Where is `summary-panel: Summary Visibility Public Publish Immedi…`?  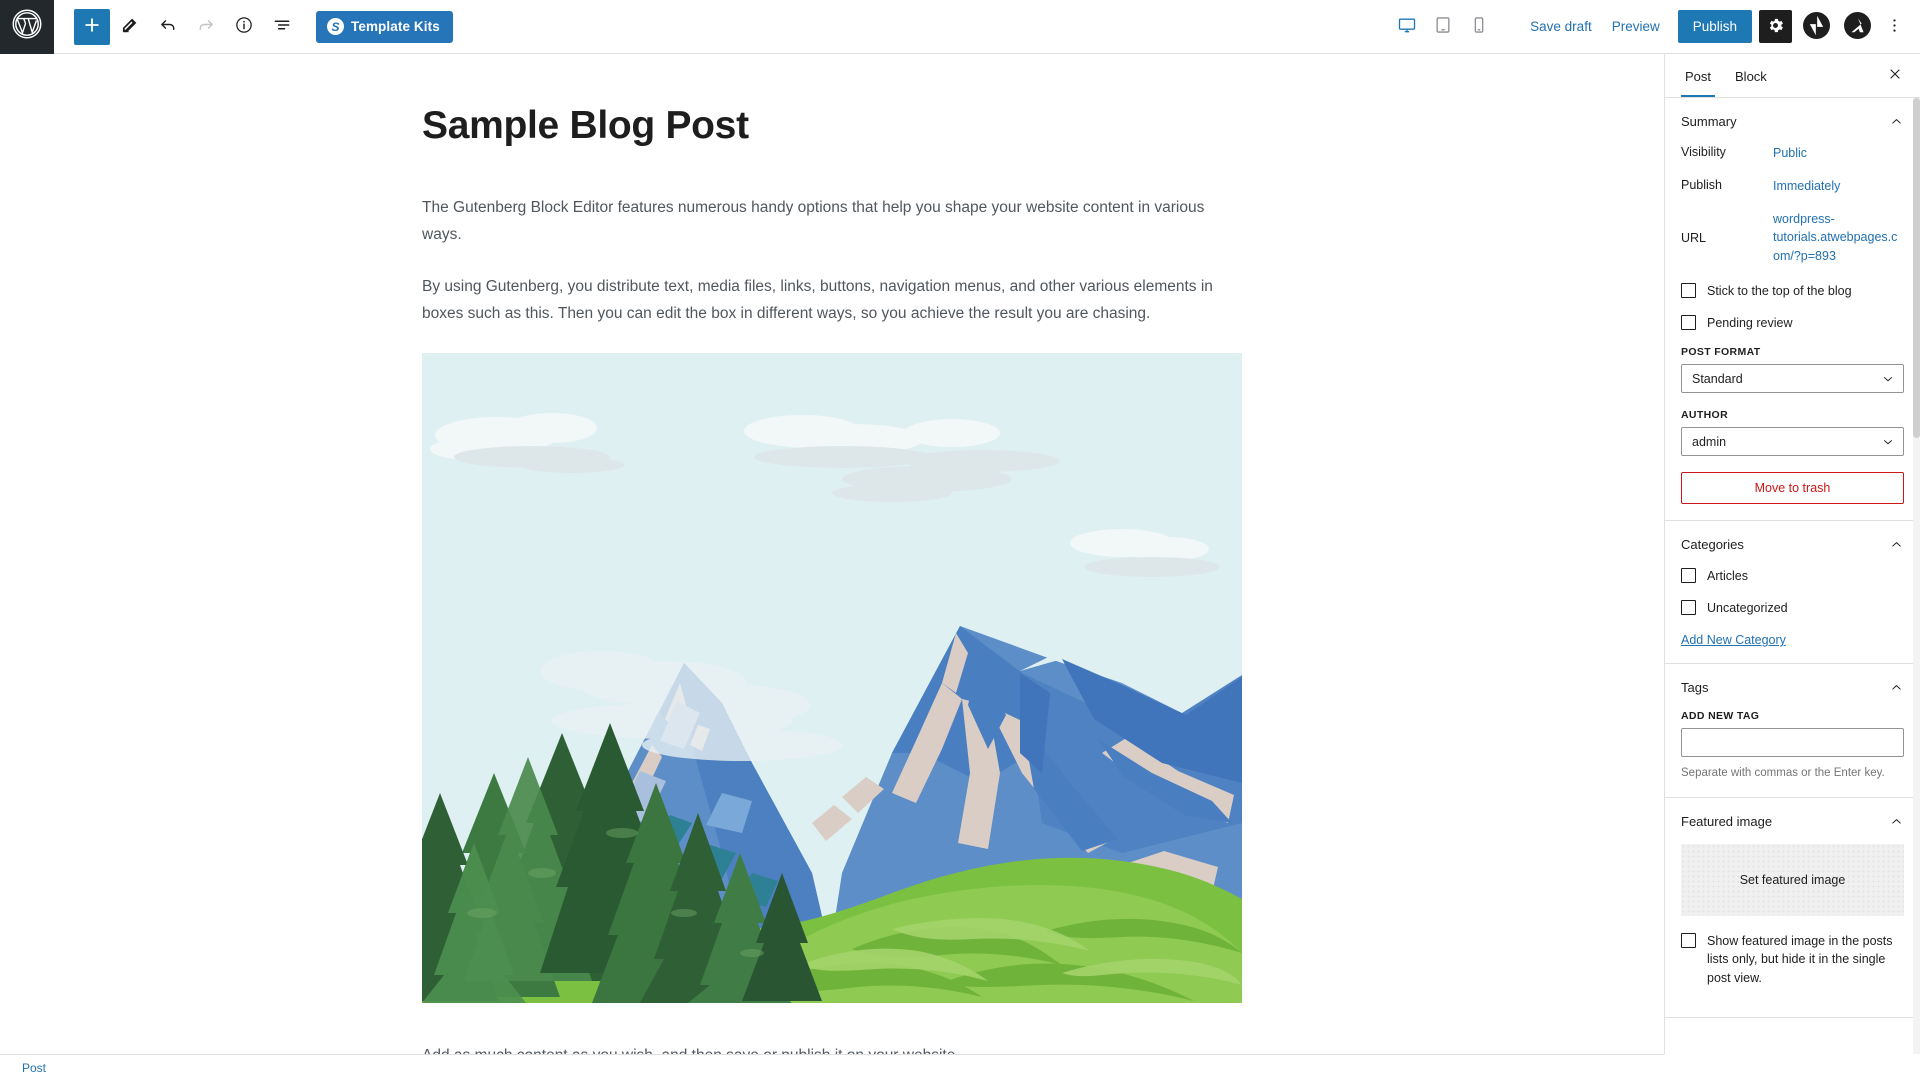
summary-panel: Summary Visibility Public Publish Immedi… is located at coordinates (1792, 309).